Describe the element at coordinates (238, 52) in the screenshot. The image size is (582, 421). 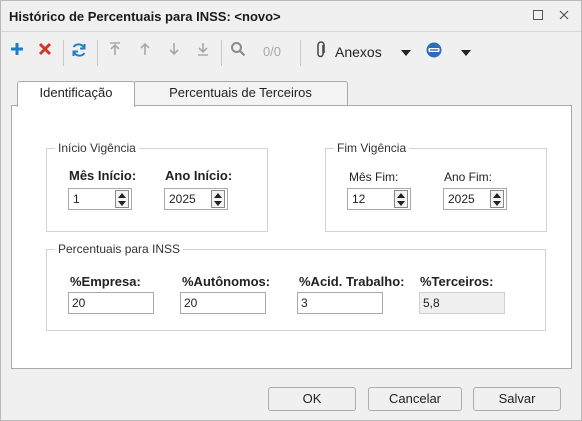
I see `search-icon` at that location.